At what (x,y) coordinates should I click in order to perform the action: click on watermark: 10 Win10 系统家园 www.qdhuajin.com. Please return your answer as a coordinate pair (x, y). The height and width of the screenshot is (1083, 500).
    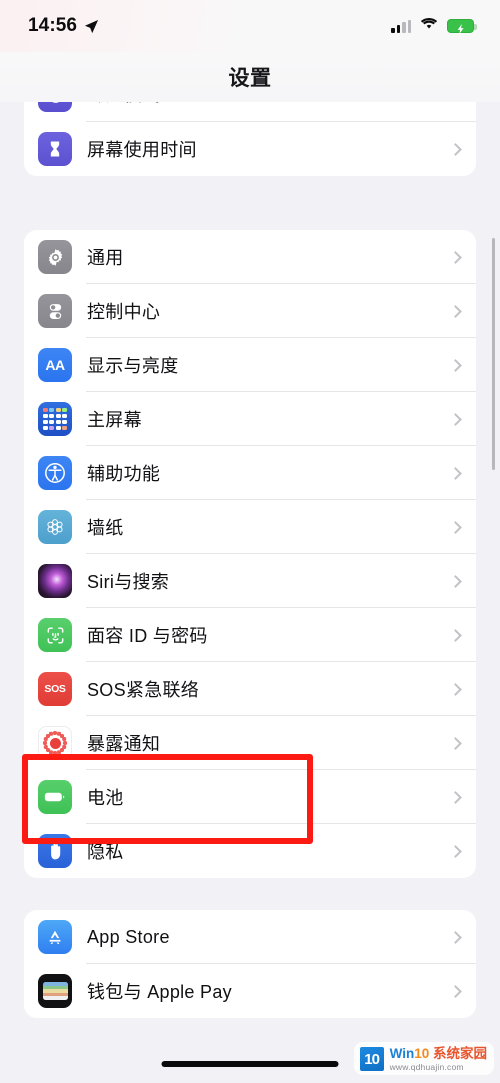
    Looking at the image, I should click on (423, 1058).